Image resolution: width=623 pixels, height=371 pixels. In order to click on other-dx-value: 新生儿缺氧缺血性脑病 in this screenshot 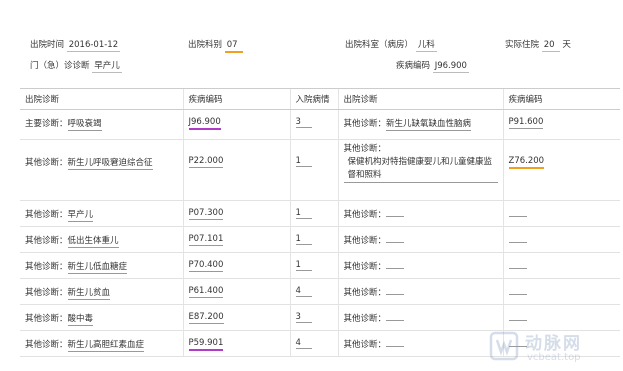, I will do `click(429, 125)`.